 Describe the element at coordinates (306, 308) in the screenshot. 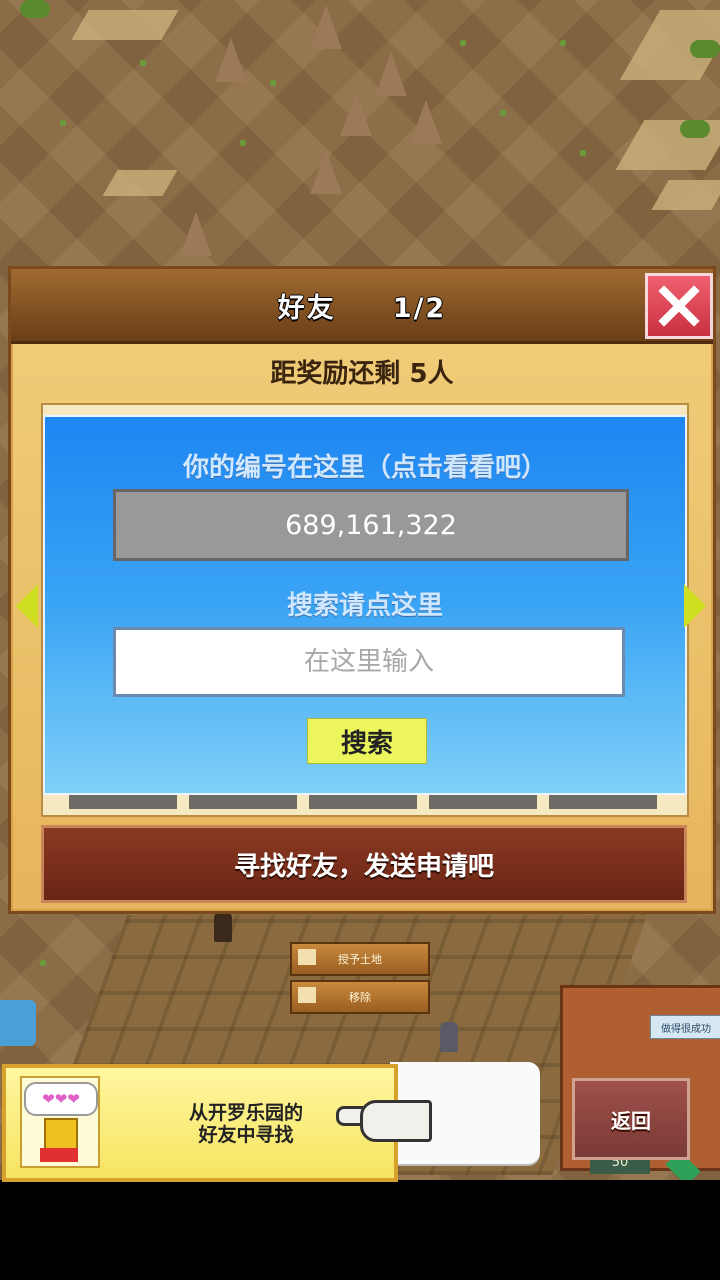

I see `panel-title-text: 好友` at that location.